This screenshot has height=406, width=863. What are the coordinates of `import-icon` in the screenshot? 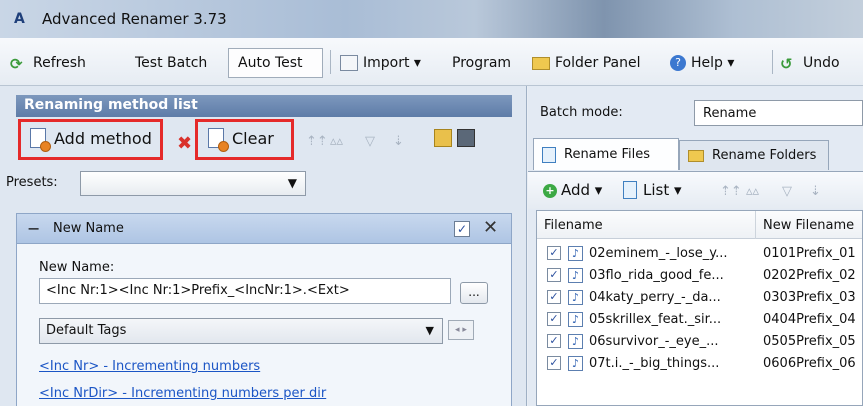 It's located at (349, 63).